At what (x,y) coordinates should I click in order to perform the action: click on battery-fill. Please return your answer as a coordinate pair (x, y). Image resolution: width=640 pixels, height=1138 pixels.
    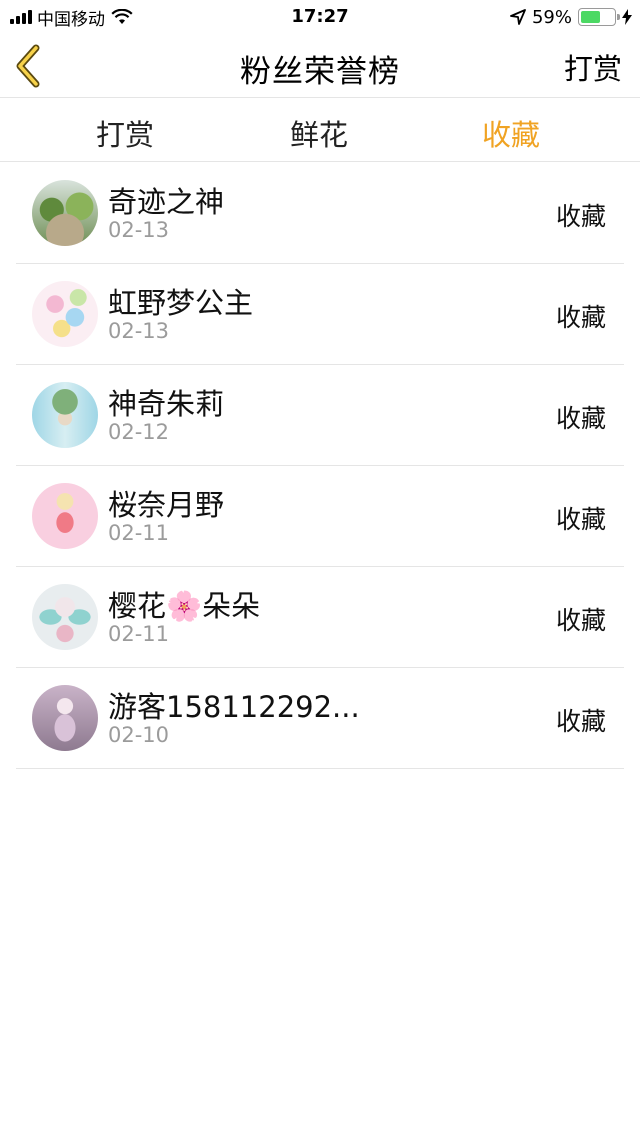
    Looking at the image, I should click on (590, 17).